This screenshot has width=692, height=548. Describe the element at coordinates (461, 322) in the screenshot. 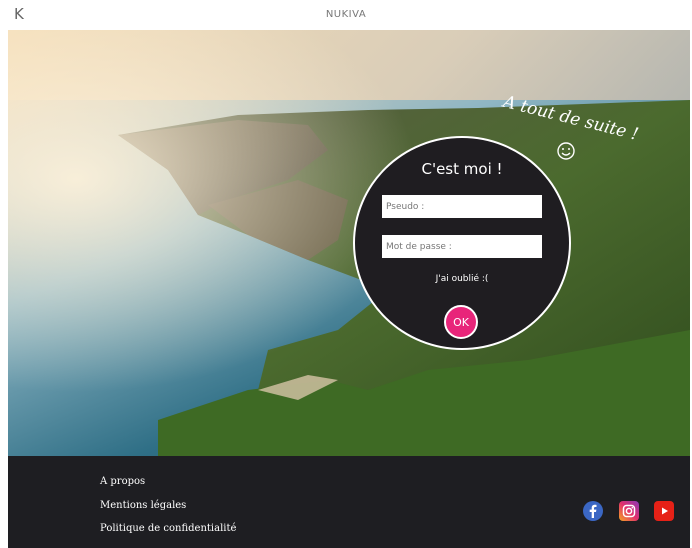

I see `submit-button: OK` at that location.